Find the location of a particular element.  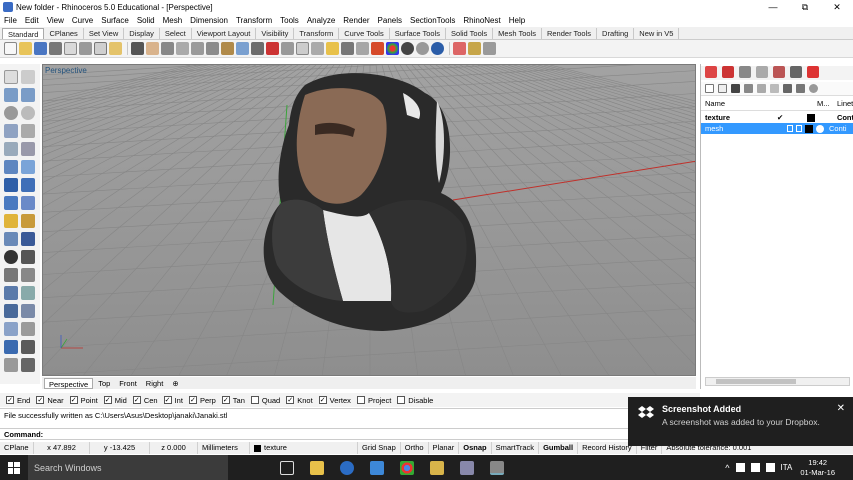

select-arrow-icon is located at coordinates (11, 77).